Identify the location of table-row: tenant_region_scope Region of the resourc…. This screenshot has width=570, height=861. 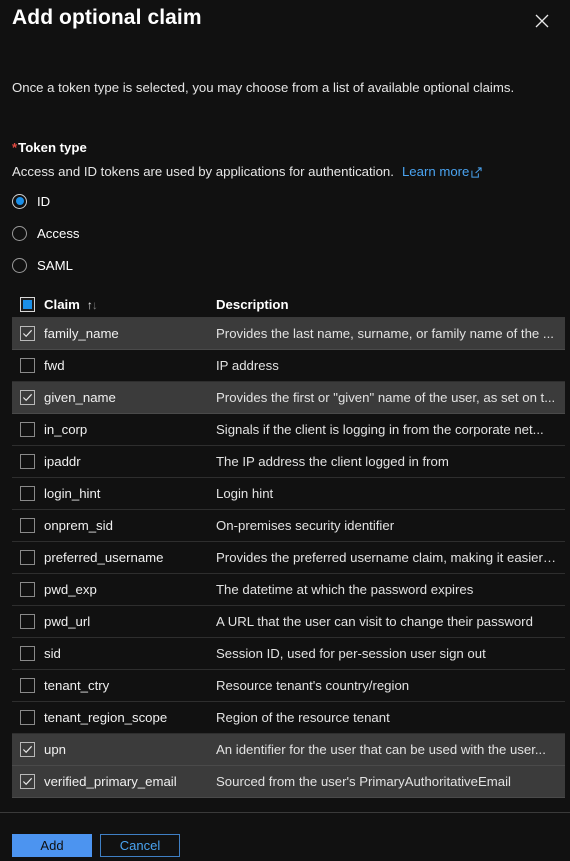
(288, 718).